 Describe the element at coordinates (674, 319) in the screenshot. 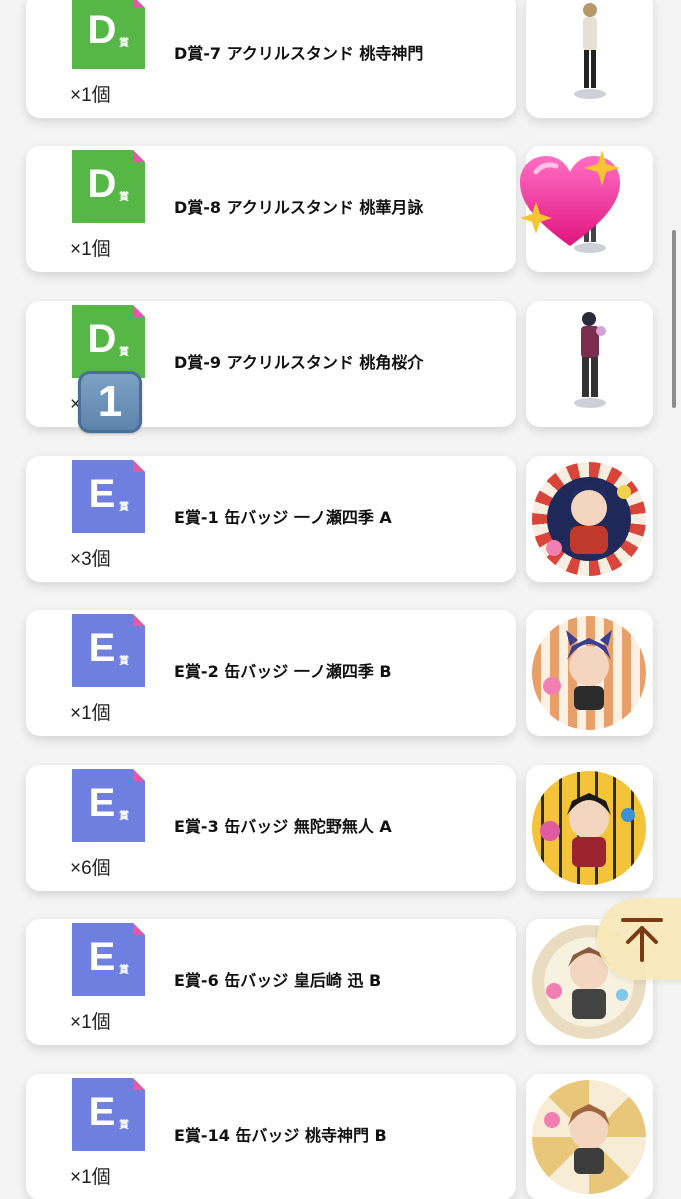

I see `scrollbar` at that location.